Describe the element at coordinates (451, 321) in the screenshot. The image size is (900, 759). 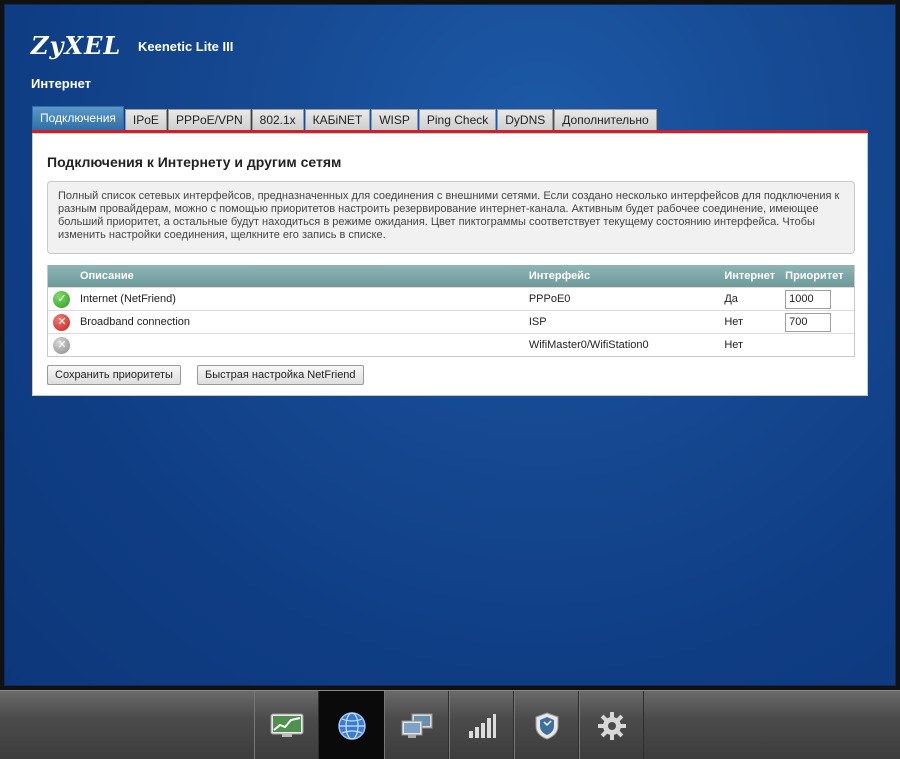
I see `table-row: ✕ Broadband connection ISP Нет` at that location.